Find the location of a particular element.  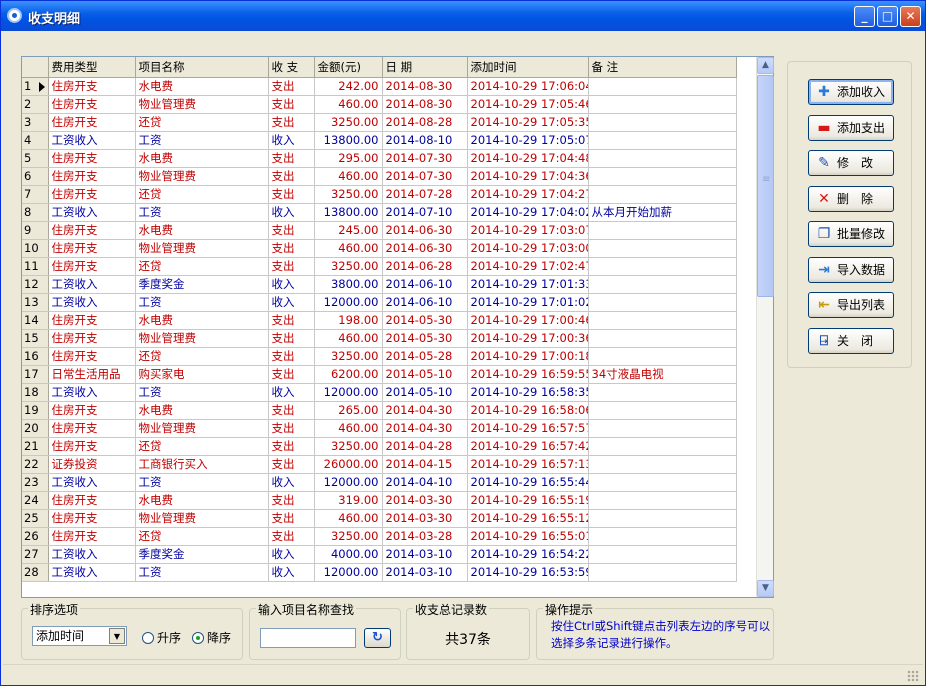

dropdown-arrow-icon: ▼ is located at coordinates (117, 636).